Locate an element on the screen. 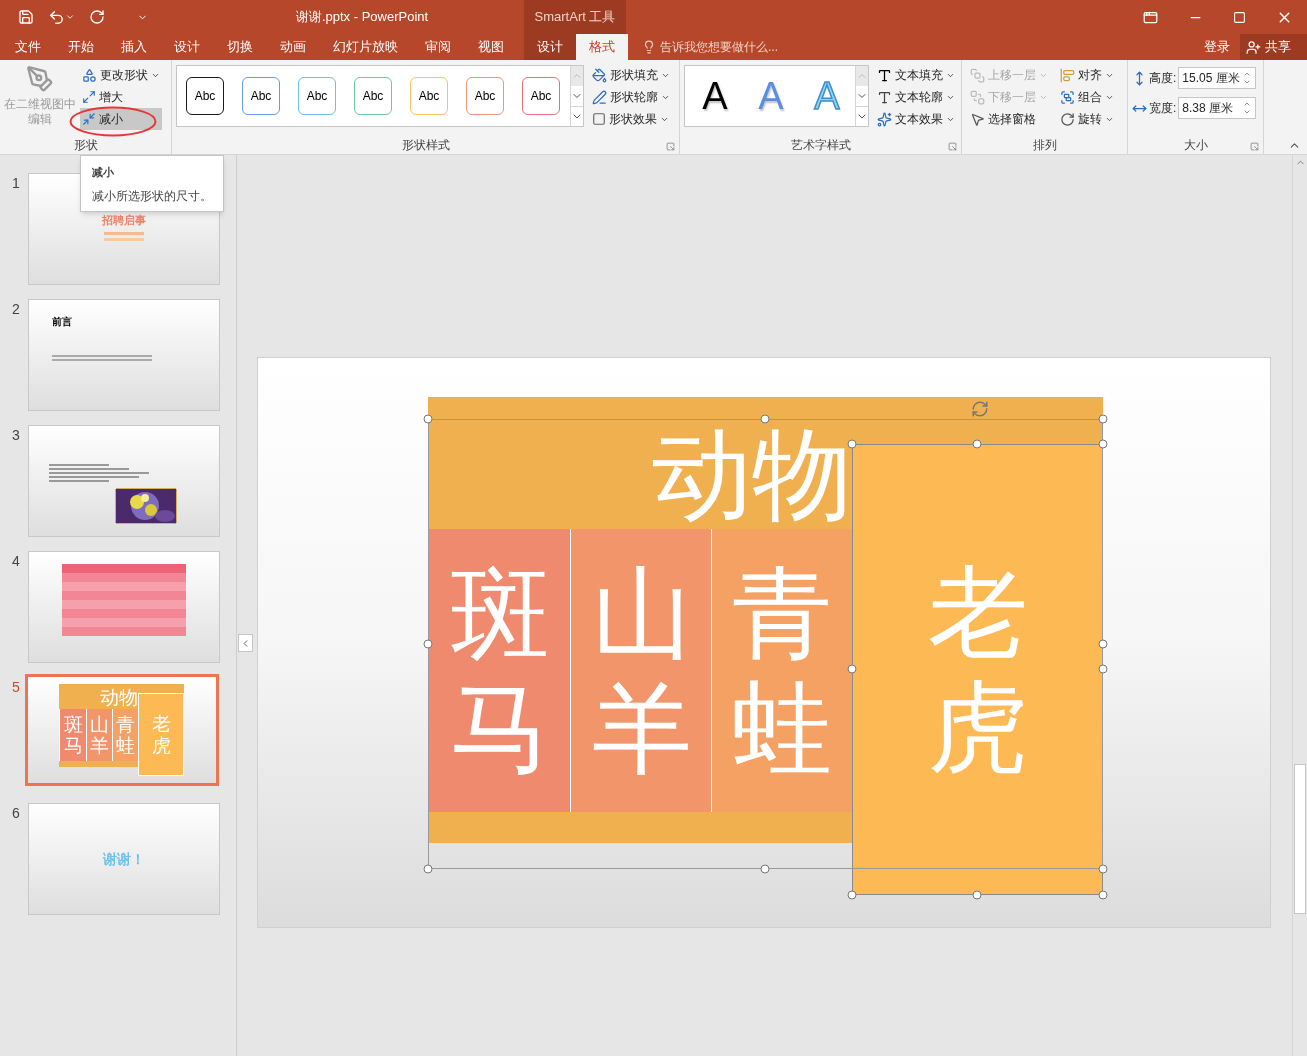 The height and width of the screenshot is (1056, 1307). ribbon-tab: 插入 is located at coordinates (134, 47).